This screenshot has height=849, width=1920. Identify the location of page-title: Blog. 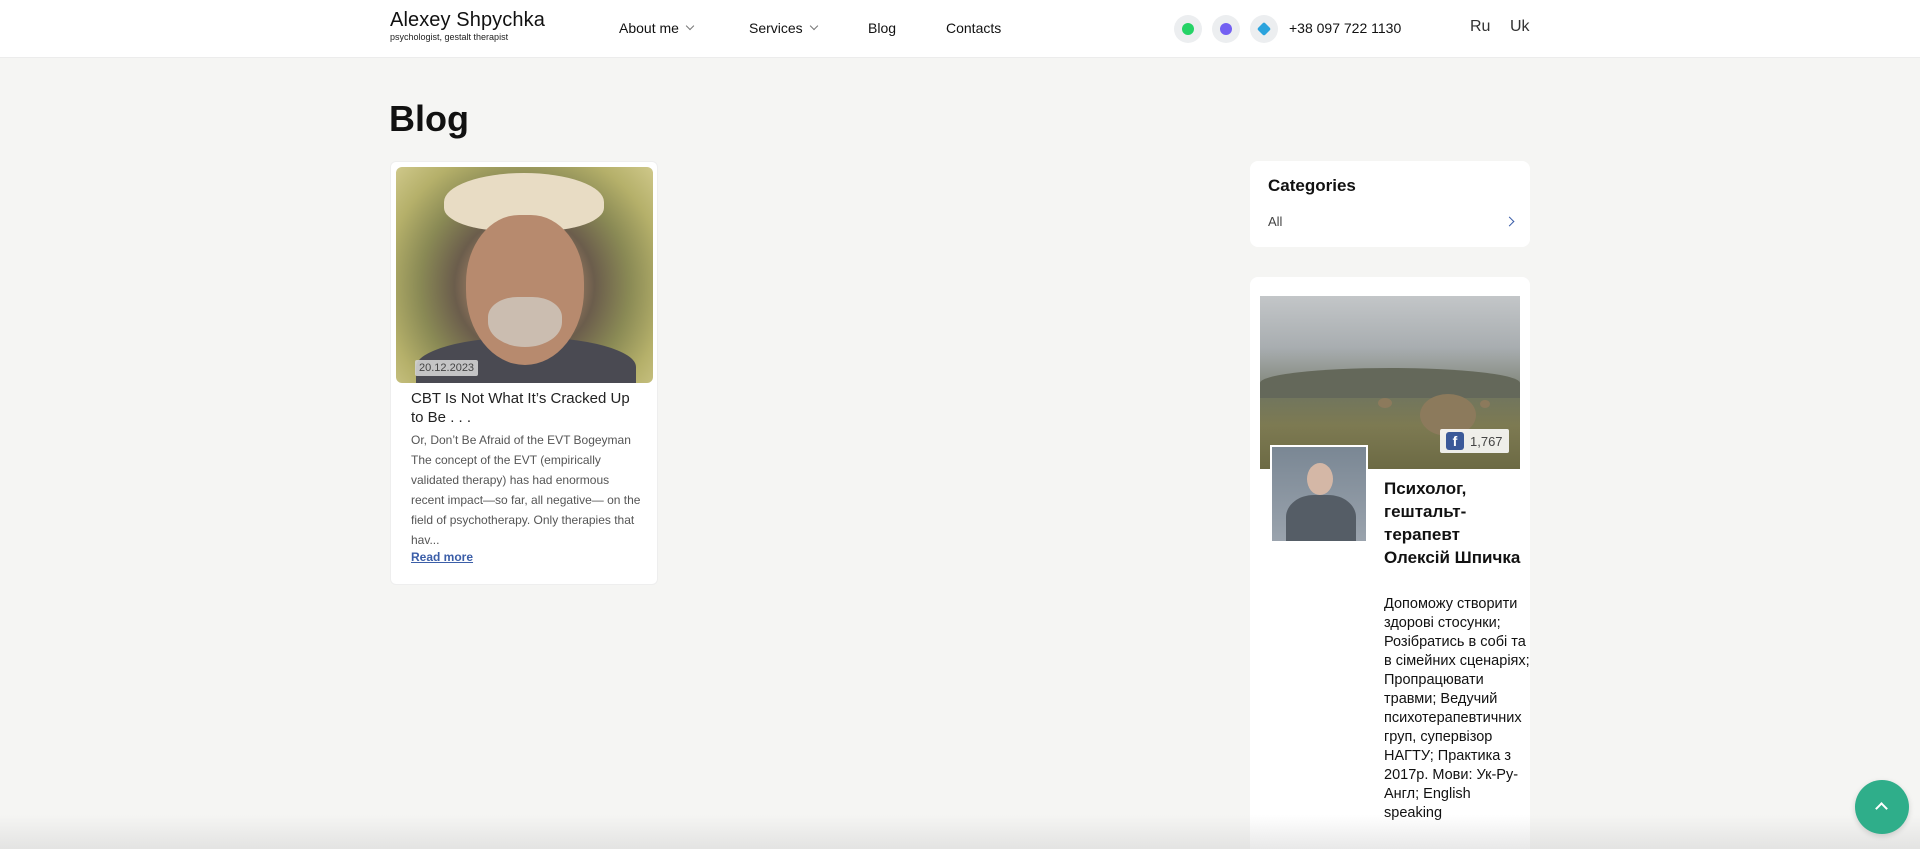
(429, 118).